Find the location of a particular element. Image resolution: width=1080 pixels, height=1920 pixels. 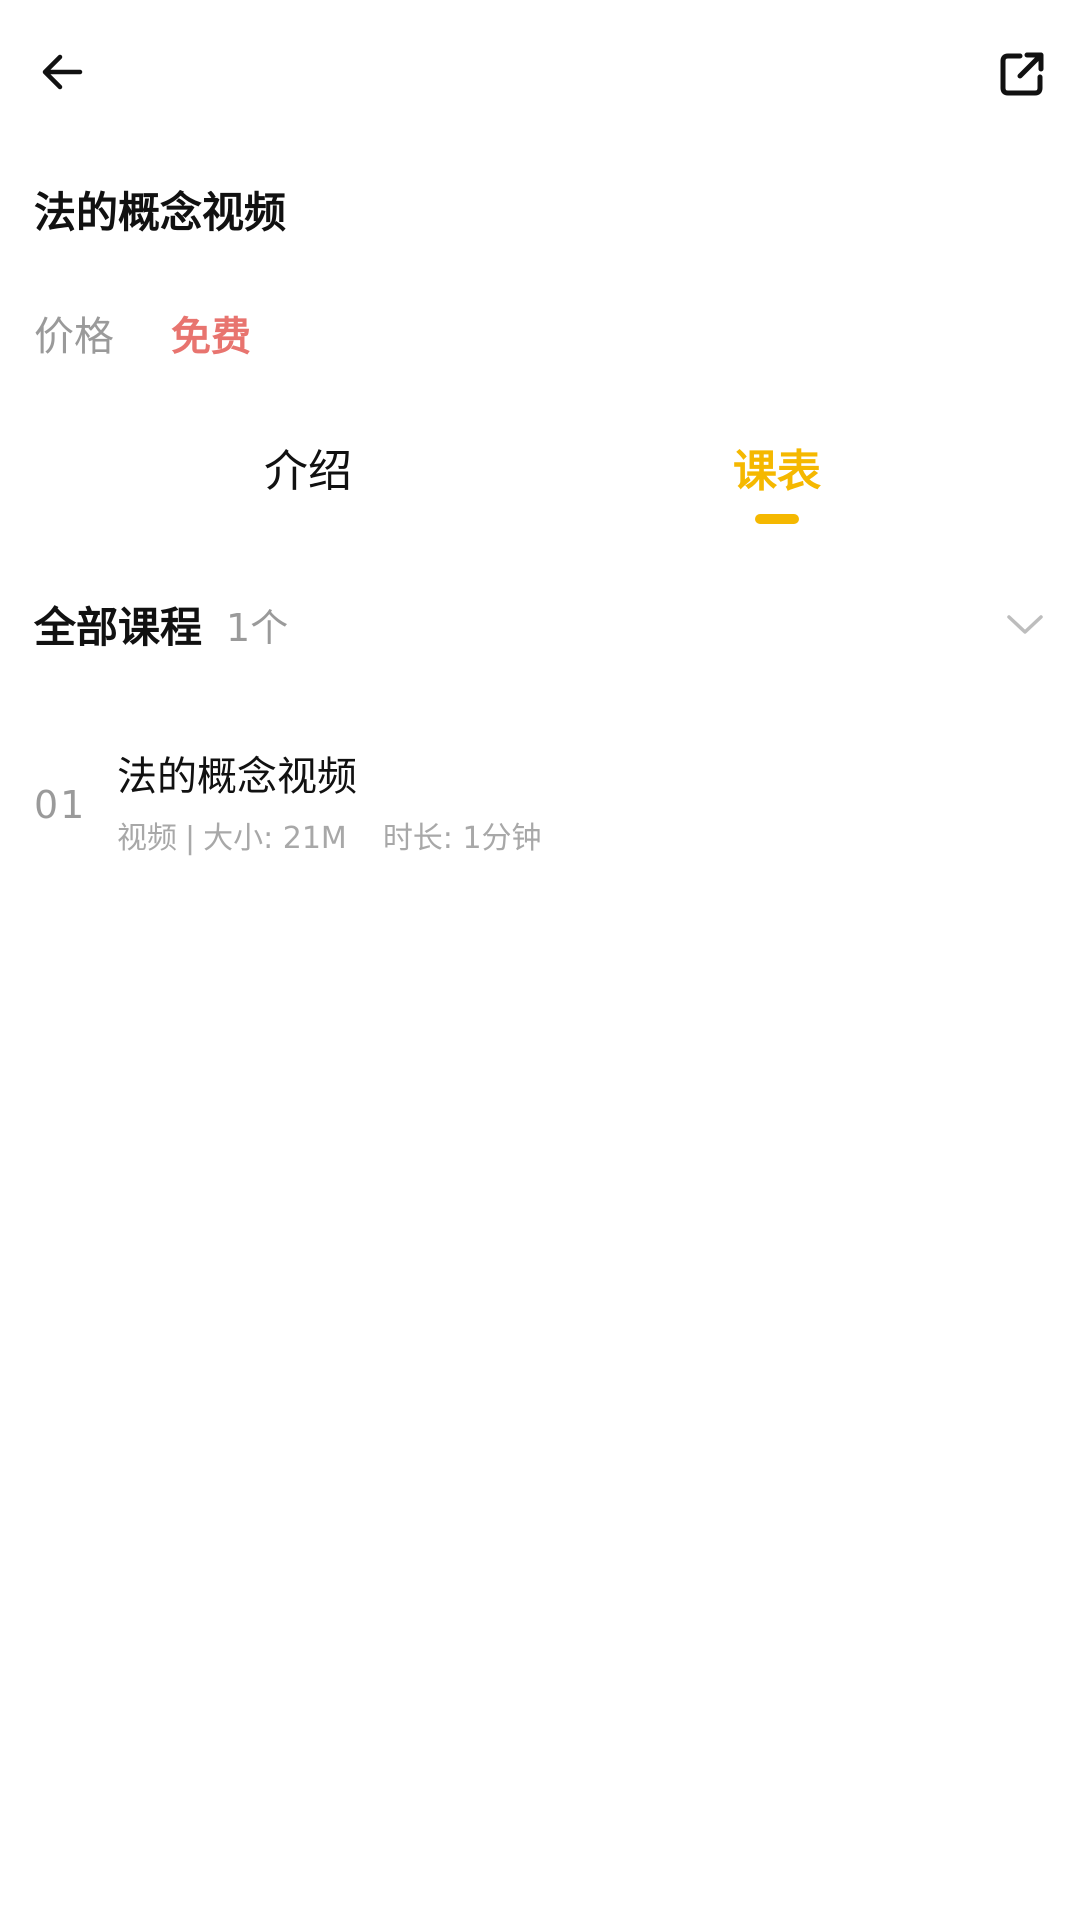

section-title: 全部课程 is located at coordinates (118, 627).